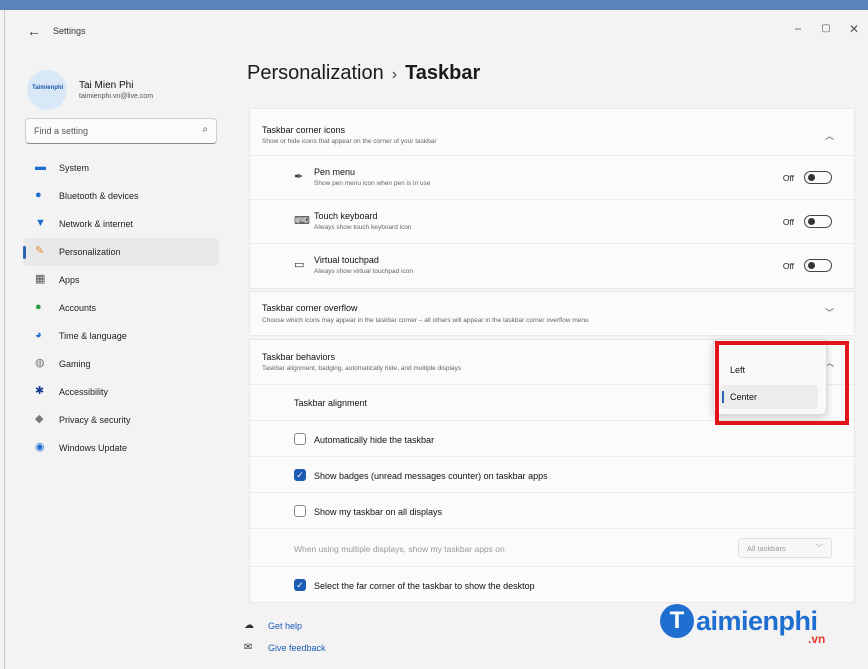 This screenshot has width=868, height=669. Describe the element at coordinates (300, 475) in the screenshot. I see `badges-checkbox: ✓` at that location.